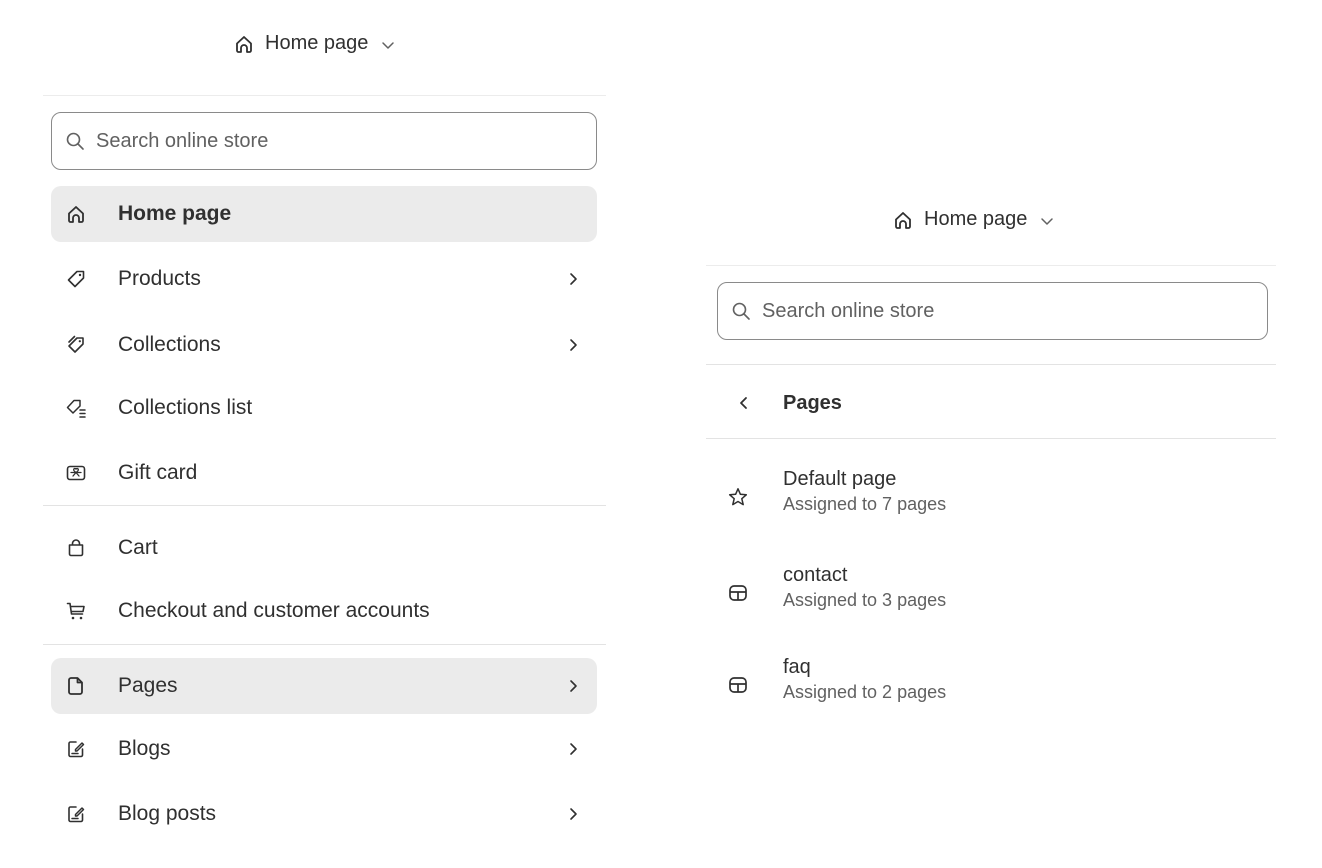  What do you see at coordinates (76, 345) in the screenshot?
I see `tags-icon` at bounding box center [76, 345].